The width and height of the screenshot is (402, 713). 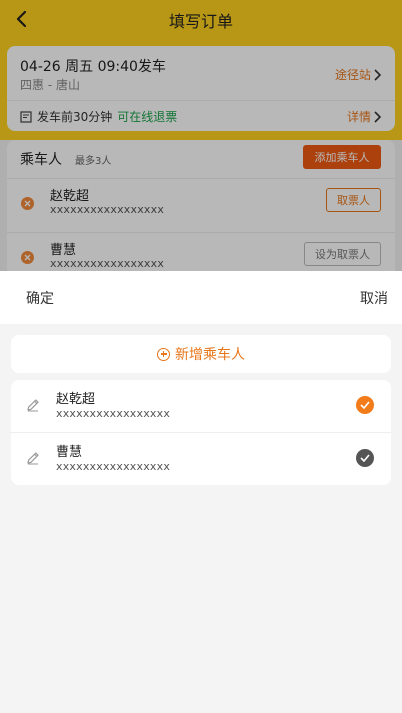 What do you see at coordinates (76, 399) in the screenshot?
I see `passenger-name: 赵乾超` at bounding box center [76, 399].